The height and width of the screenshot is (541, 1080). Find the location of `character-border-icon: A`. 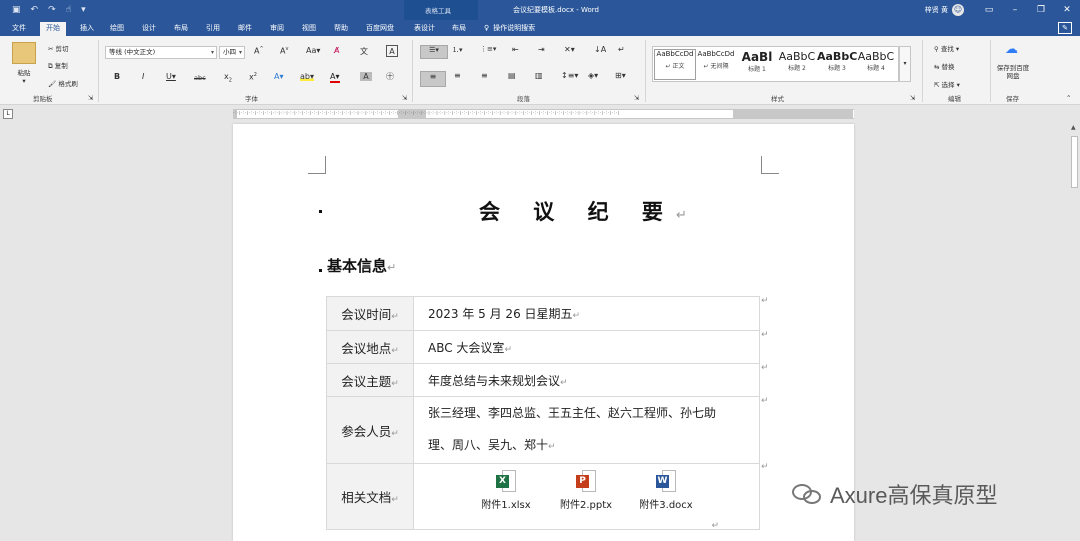

character-border-icon: A is located at coordinates (392, 51).